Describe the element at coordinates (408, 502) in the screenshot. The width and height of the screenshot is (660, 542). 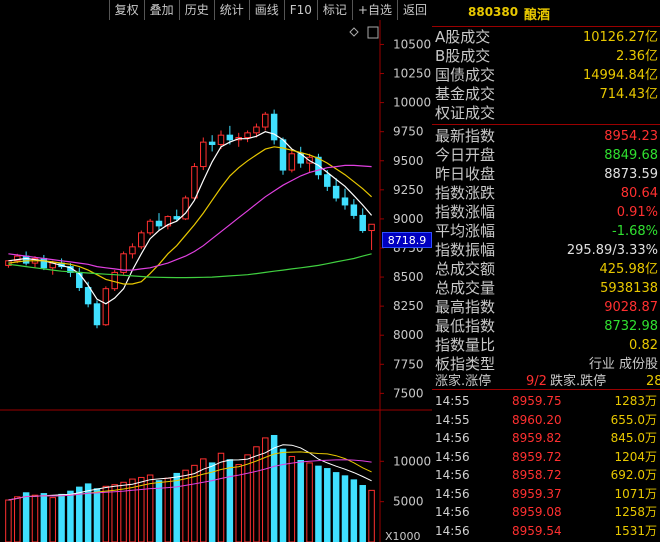
I see `volume-tick-label: 5000` at that location.